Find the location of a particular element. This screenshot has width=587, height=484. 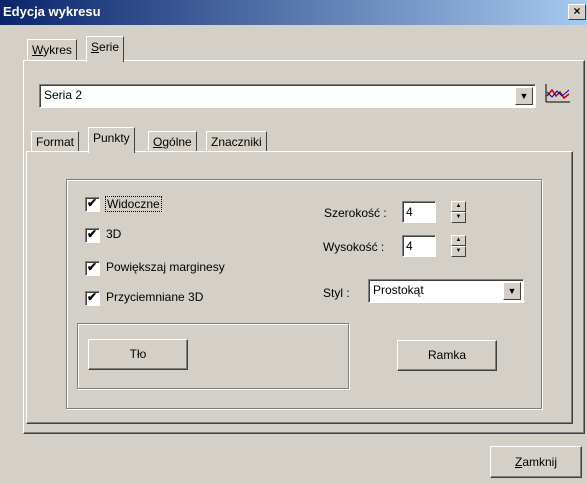

checkbox-3d: ✔ is located at coordinates (92, 235).